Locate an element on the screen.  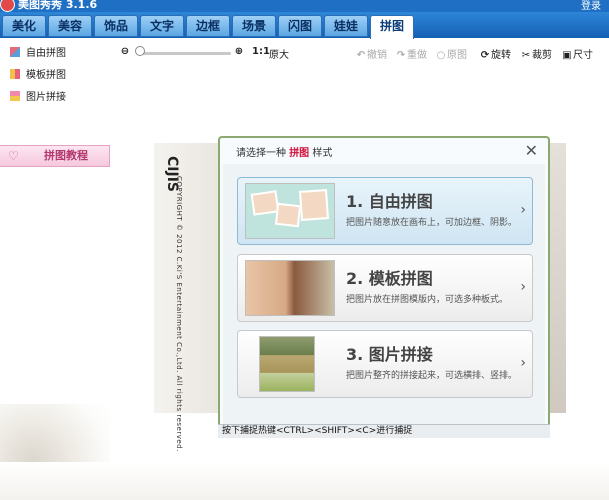
zoom-out-icon: ⊖ is located at coordinates (125, 51).